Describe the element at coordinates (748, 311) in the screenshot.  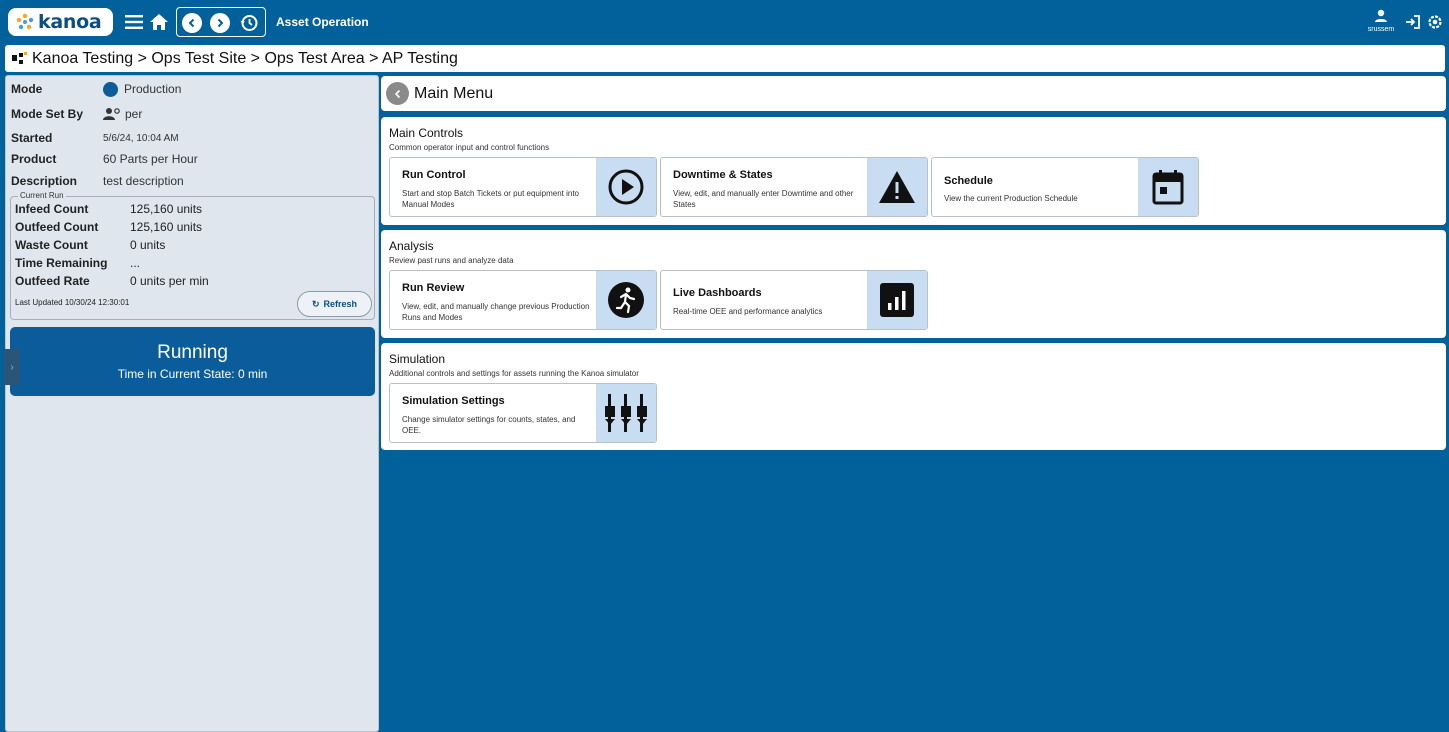
I see `card-description: Real-time OEE and performance analytics` at that location.